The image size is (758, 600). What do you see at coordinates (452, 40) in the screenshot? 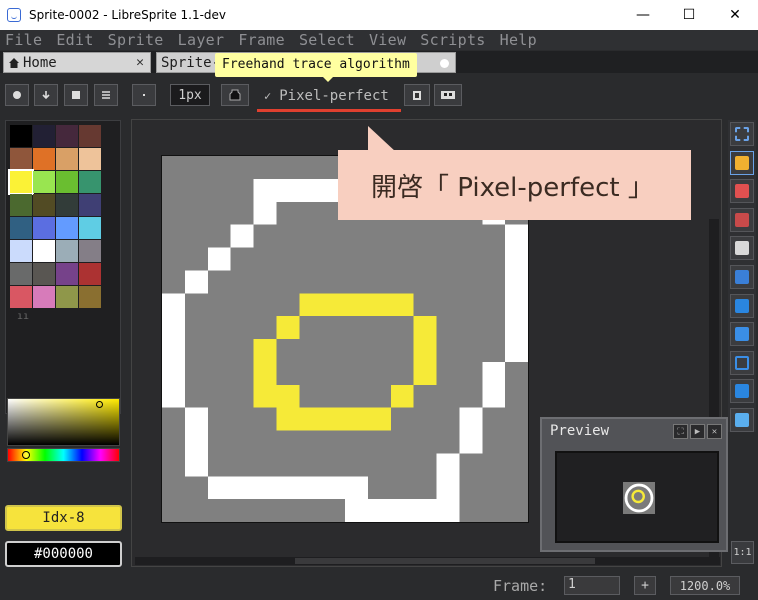
I see `menu-scripts: Scripts` at bounding box center [452, 40].